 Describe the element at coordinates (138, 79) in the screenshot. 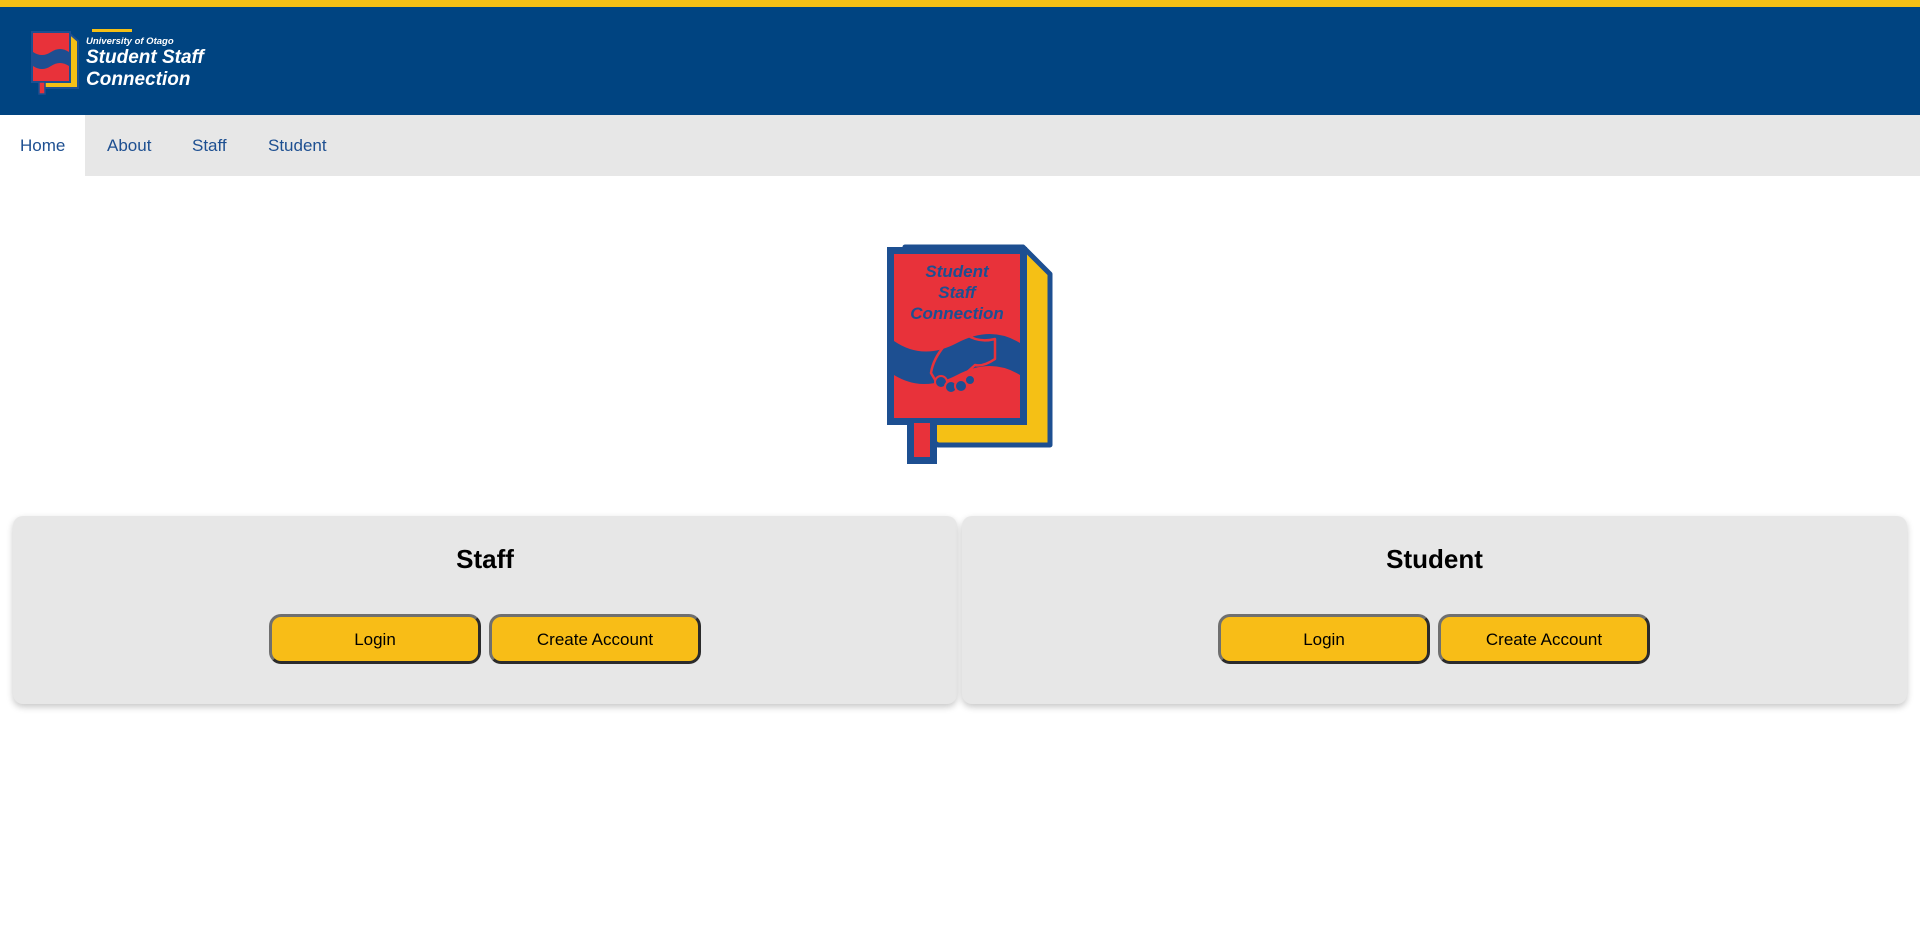

I see `brand-name-line2: Connection` at that location.